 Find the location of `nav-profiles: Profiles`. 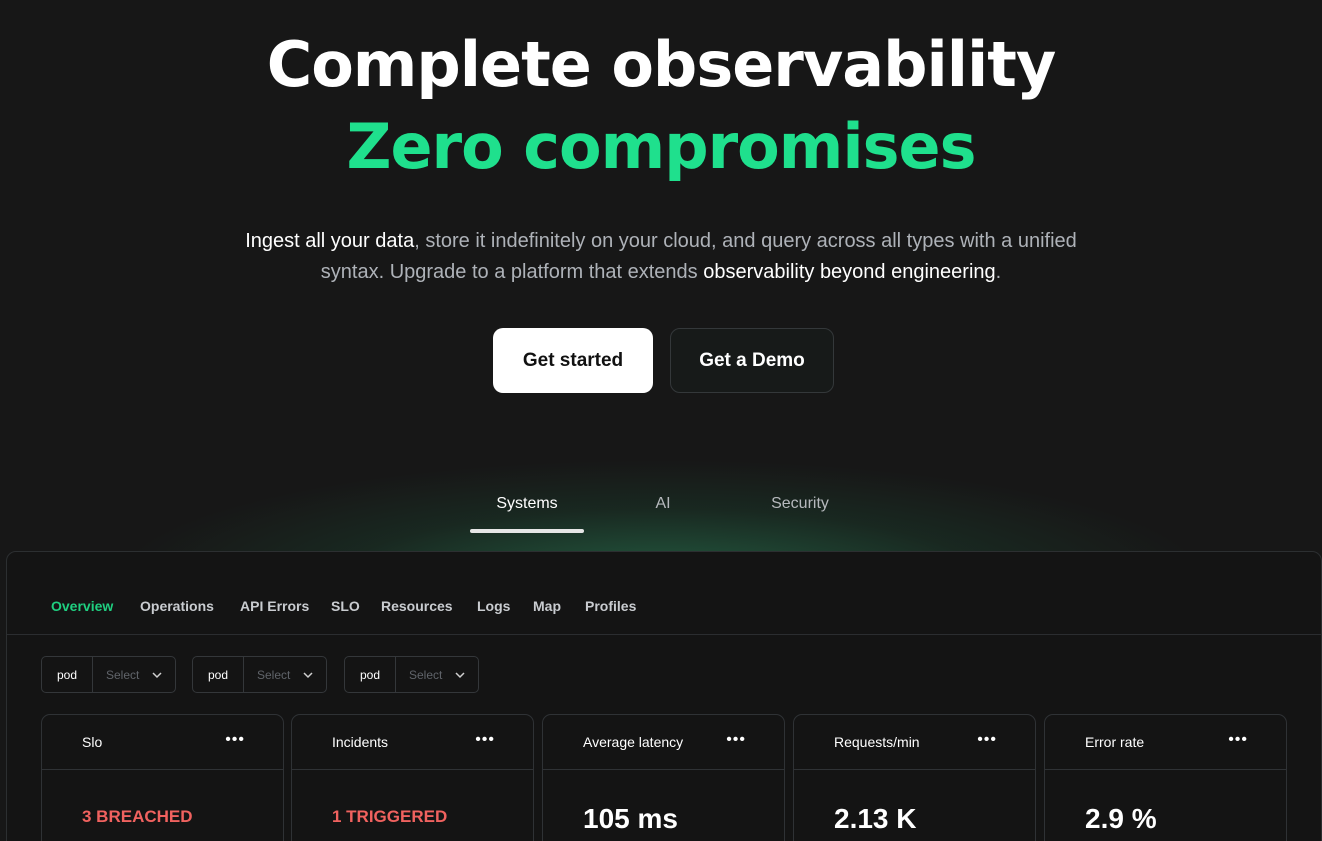

nav-profiles: Profiles is located at coordinates (610, 606).